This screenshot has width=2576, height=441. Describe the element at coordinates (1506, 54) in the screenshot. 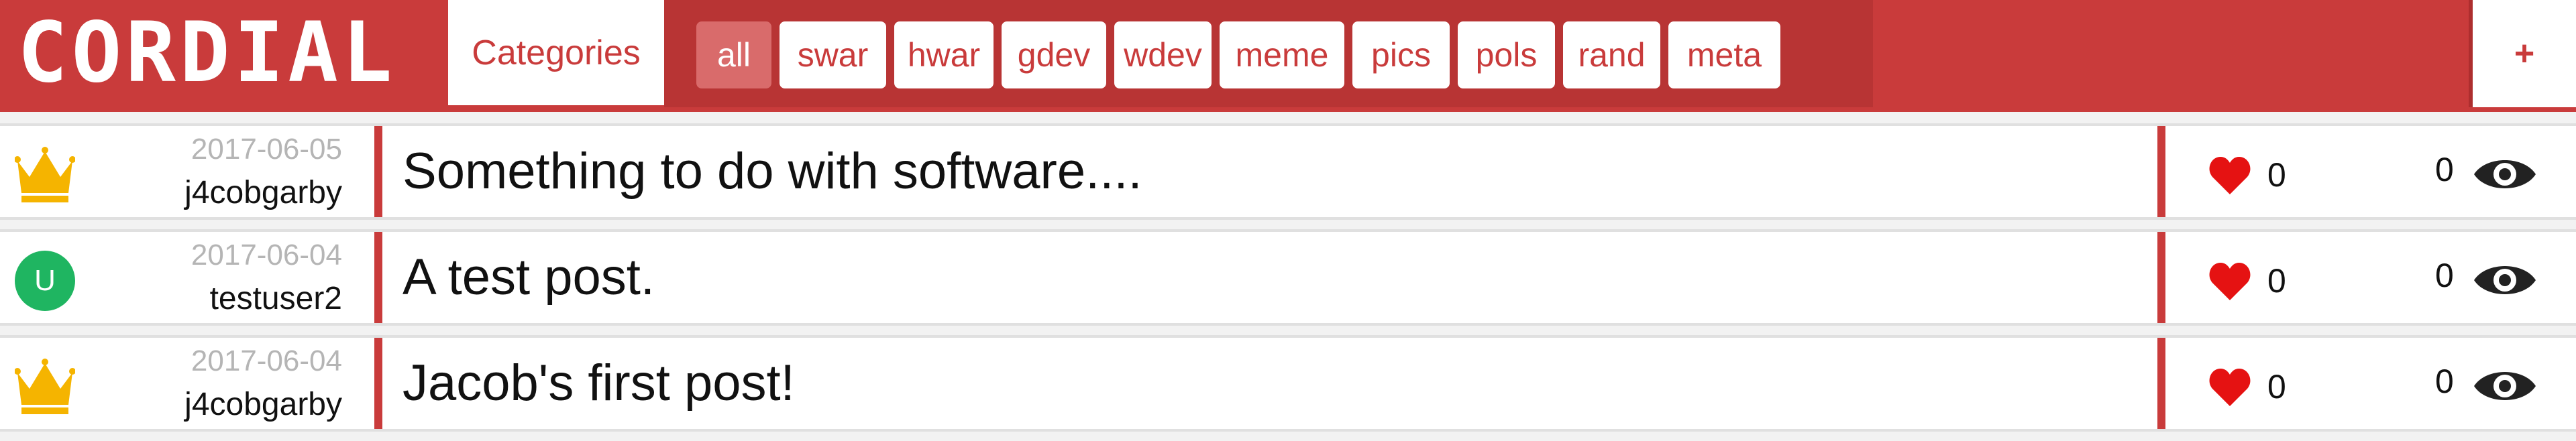

I see `tag-pols: pols` at that location.